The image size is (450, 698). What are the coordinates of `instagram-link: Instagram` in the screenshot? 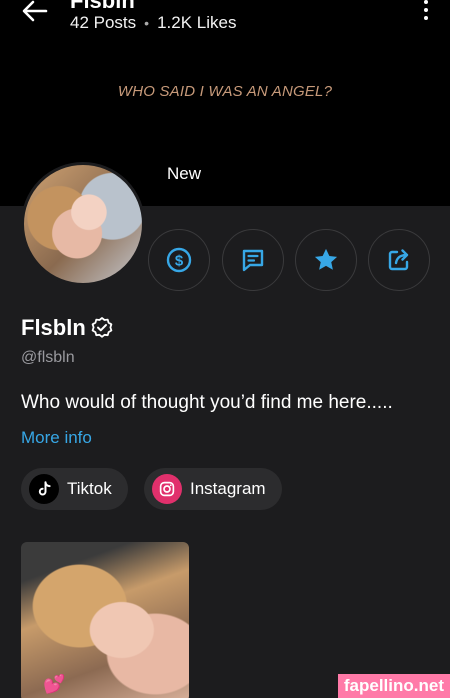 It's located at (213, 489).